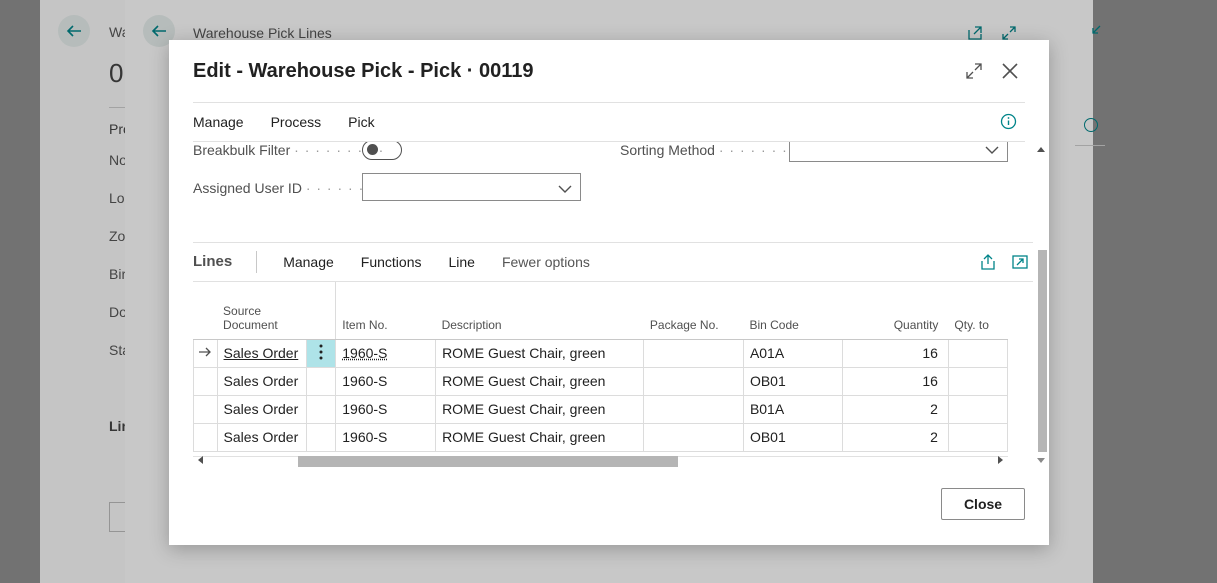  I want to click on info-icon, so click(1008, 124).